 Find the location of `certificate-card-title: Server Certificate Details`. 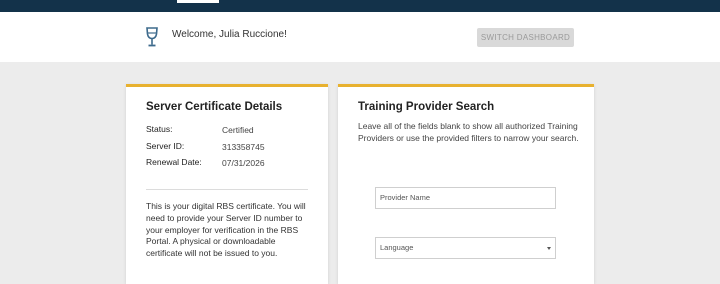

certificate-card-title: Server Certificate Details is located at coordinates (214, 107).